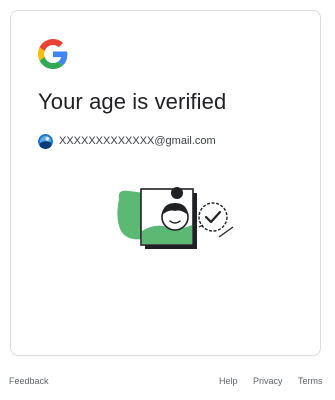  Describe the element at coordinates (29, 381) in the screenshot. I see `feedback-link: Feedback` at that location.